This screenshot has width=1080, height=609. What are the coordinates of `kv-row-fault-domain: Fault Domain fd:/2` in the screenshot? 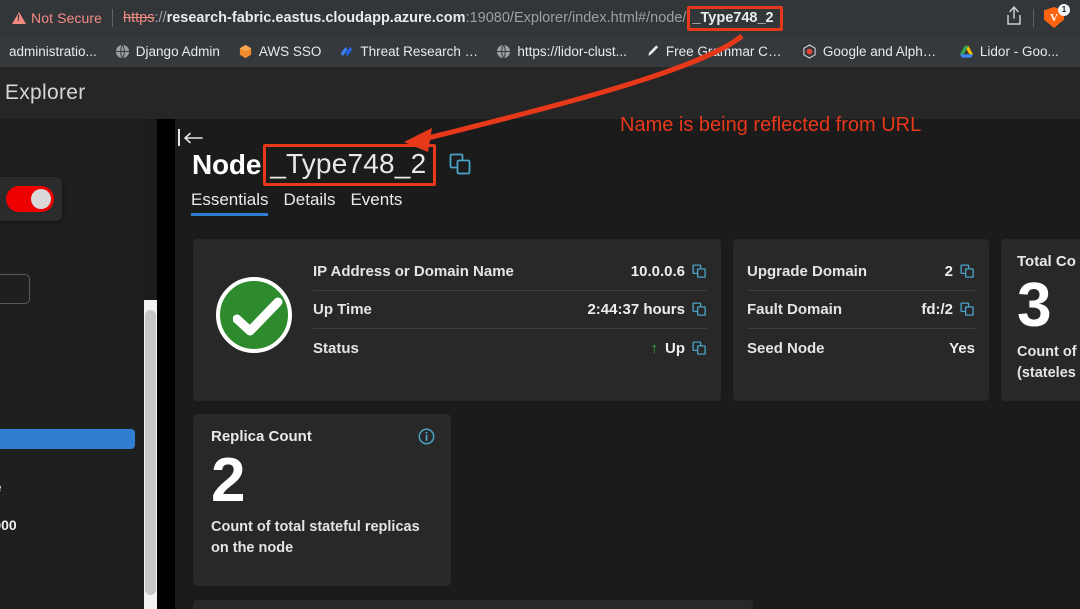 It's located at (861, 310).